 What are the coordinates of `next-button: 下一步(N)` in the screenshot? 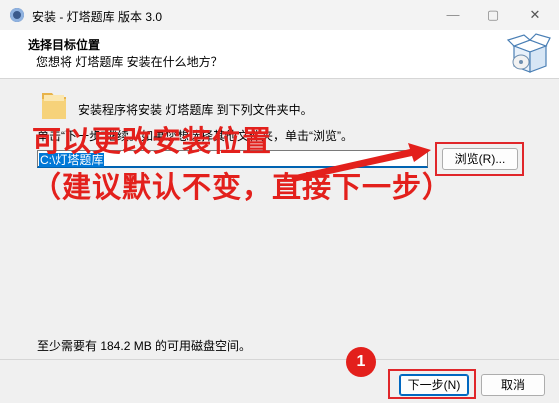 It's located at (434, 385).